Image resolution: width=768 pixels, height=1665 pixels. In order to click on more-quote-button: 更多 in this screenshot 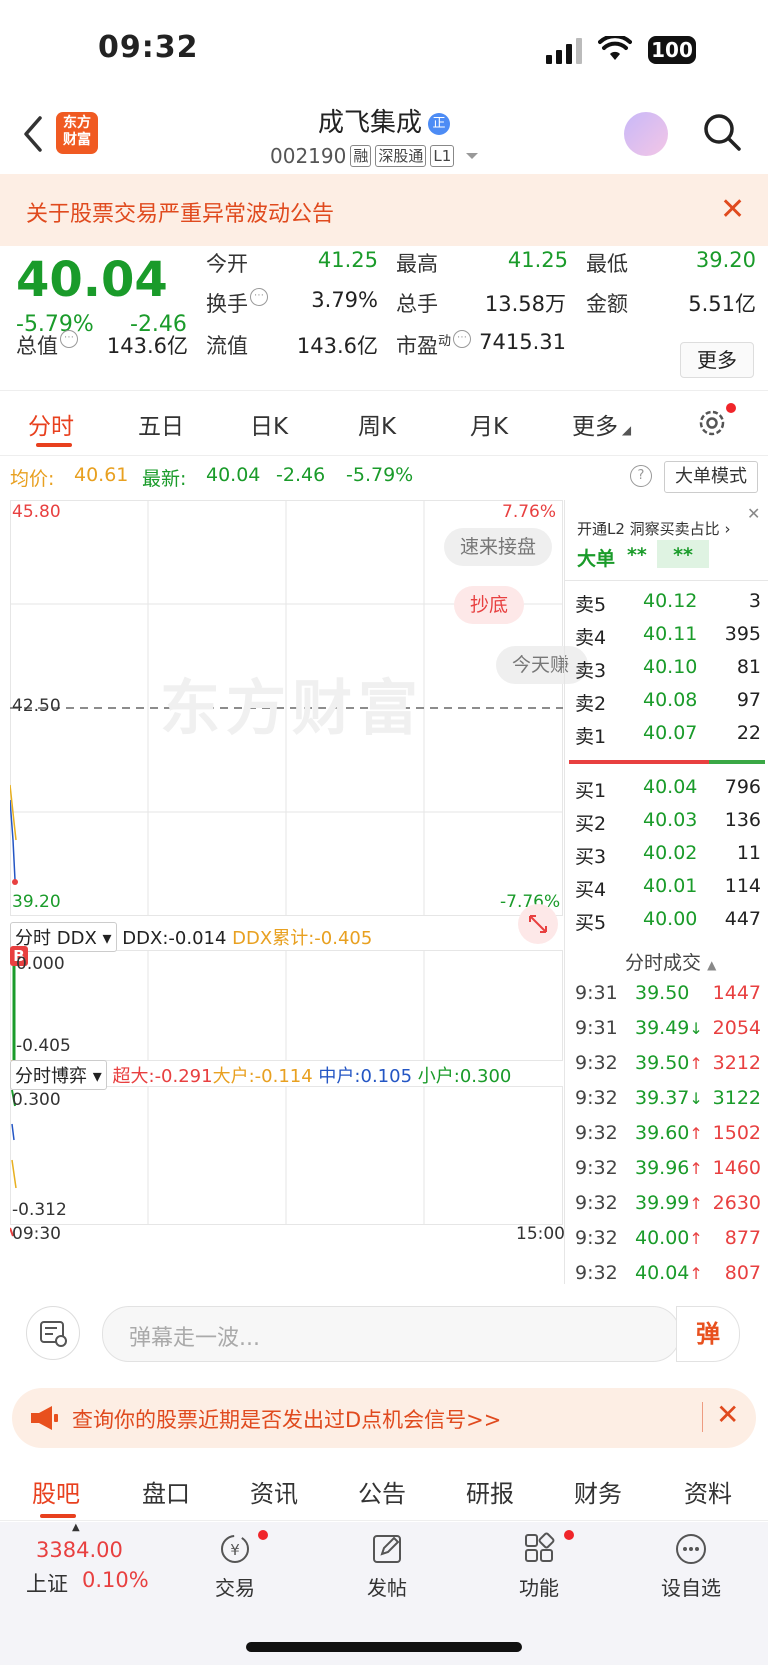, I will do `click(717, 360)`.